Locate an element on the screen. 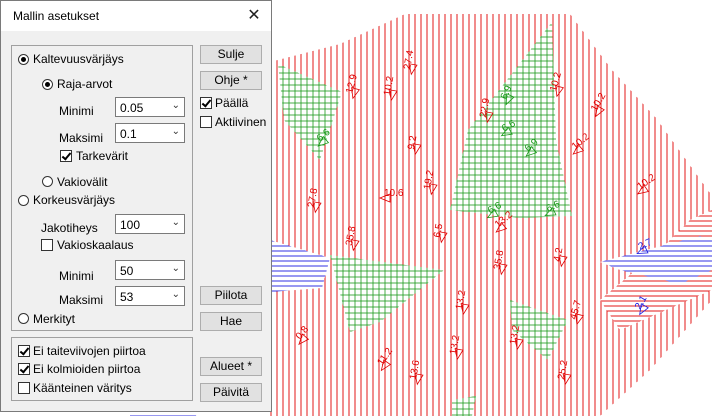 The image size is (726, 416). division-density-select: 100 ⌄ is located at coordinates (150, 224).